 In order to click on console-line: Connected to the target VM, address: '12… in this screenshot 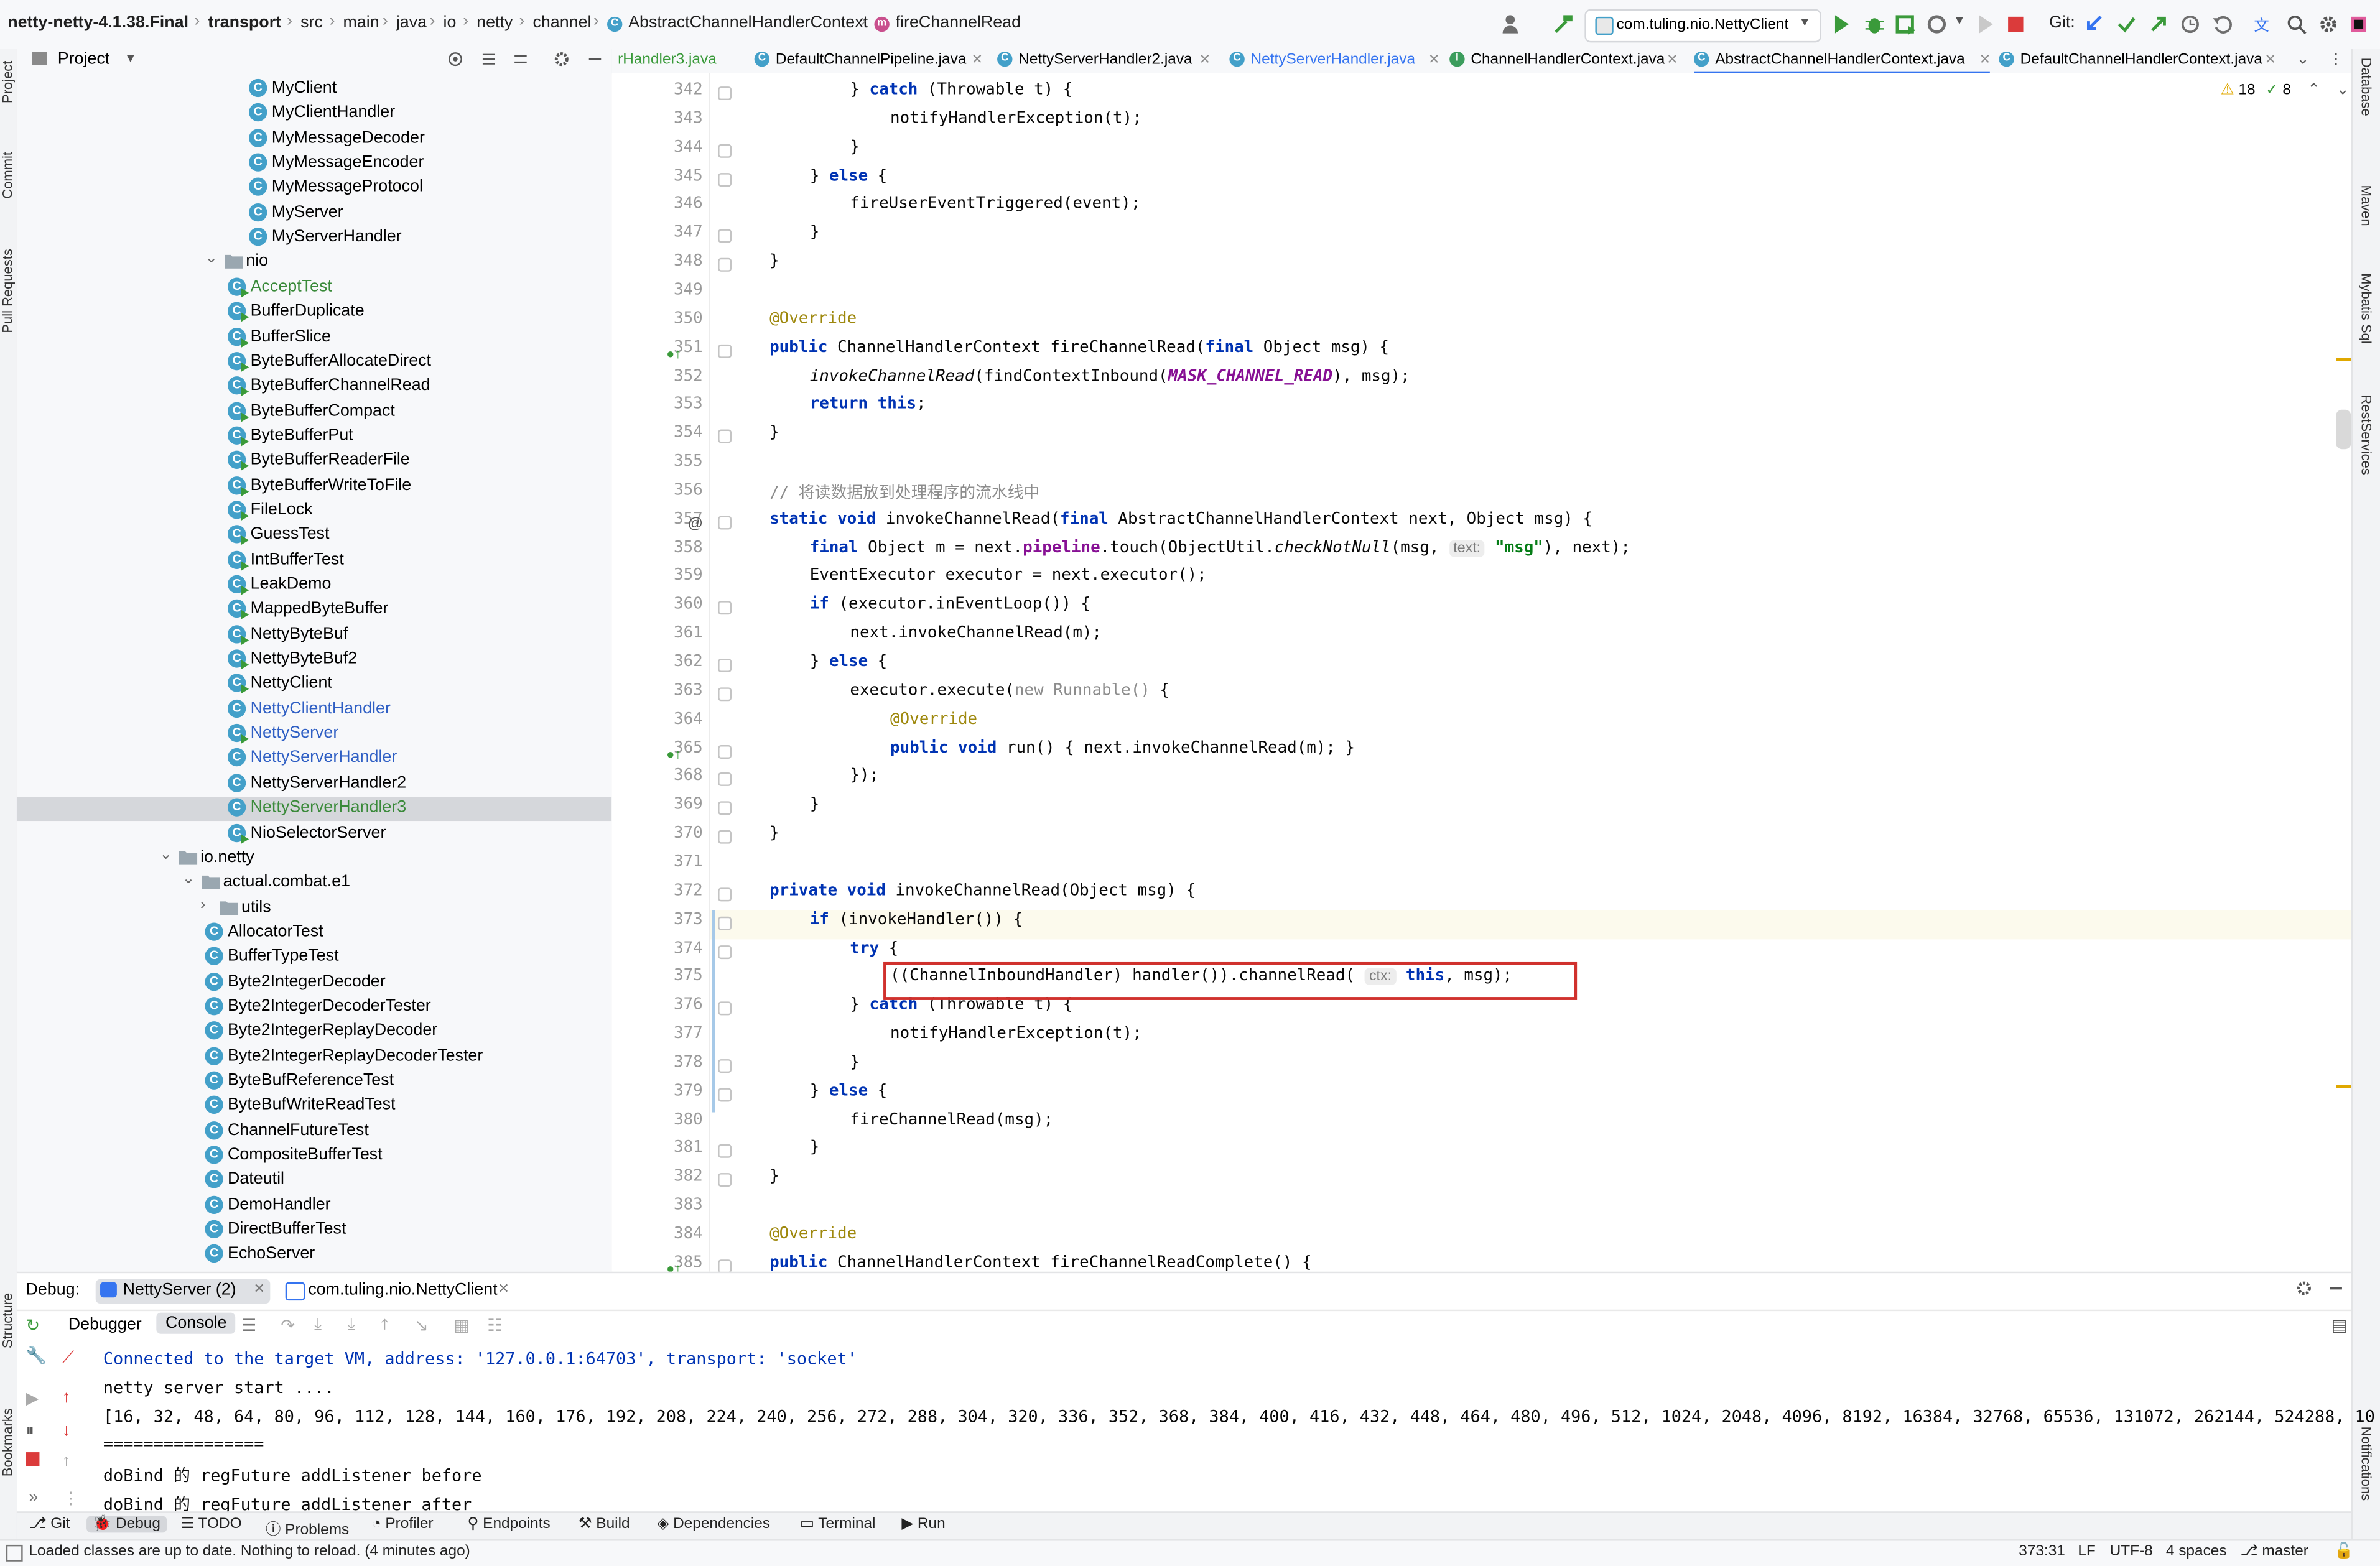, I will do `click(480, 1359)`.